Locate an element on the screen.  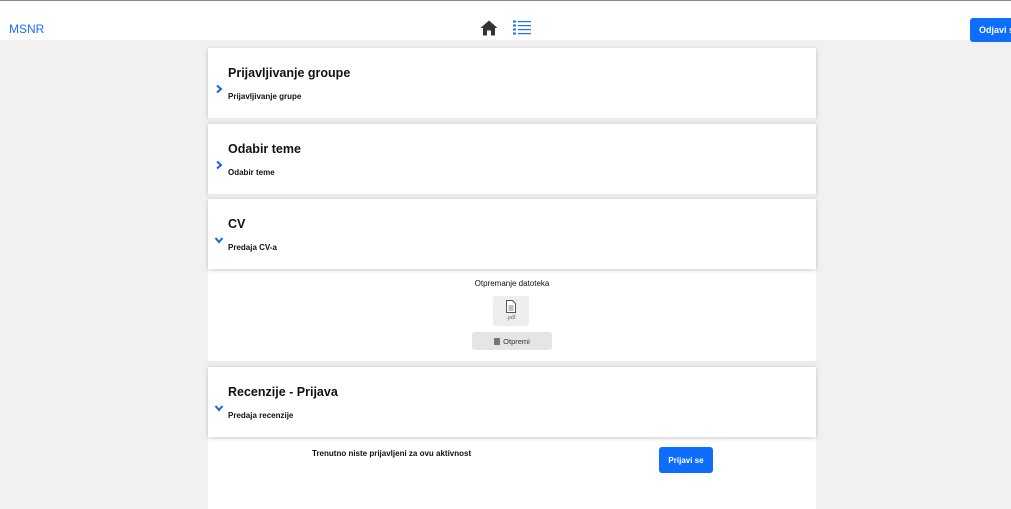
activity-card-topic-selection: Odabir teme Odabir teme is located at coordinates (512, 159).